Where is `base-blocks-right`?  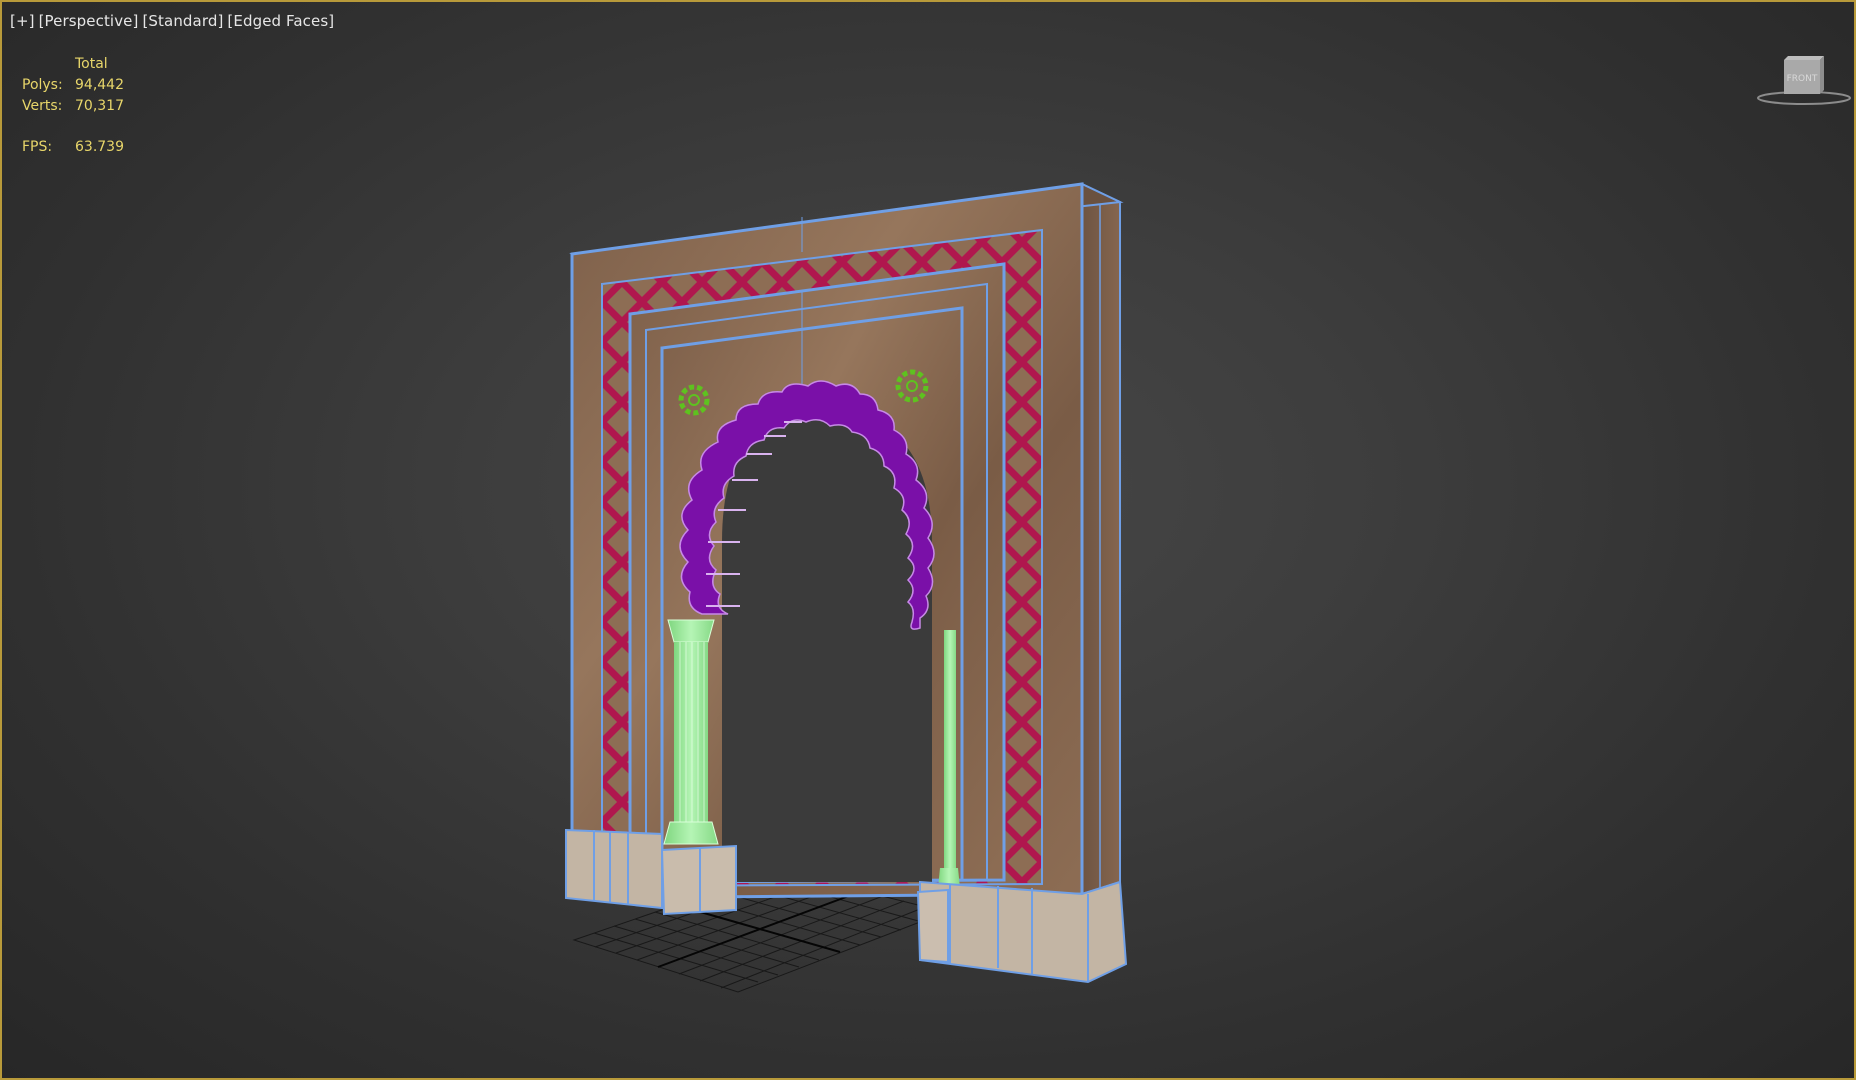
base-blocks-right is located at coordinates (1022, 932).